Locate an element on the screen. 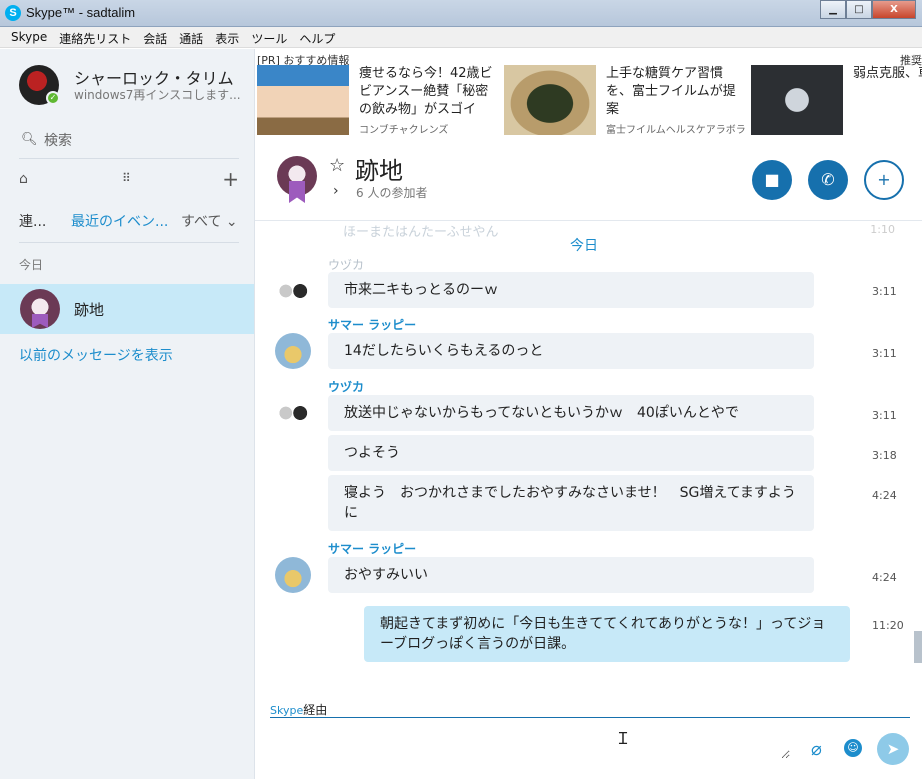 The width and height of the screenshot is (922, 779). menu-view: 表示 is located at coordinates (228, 37).